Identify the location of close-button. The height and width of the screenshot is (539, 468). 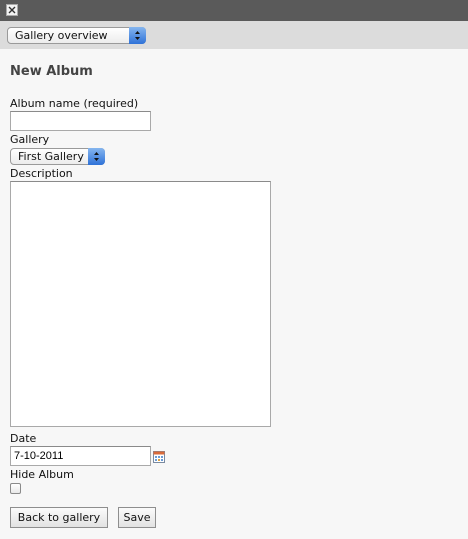
(12, 10).